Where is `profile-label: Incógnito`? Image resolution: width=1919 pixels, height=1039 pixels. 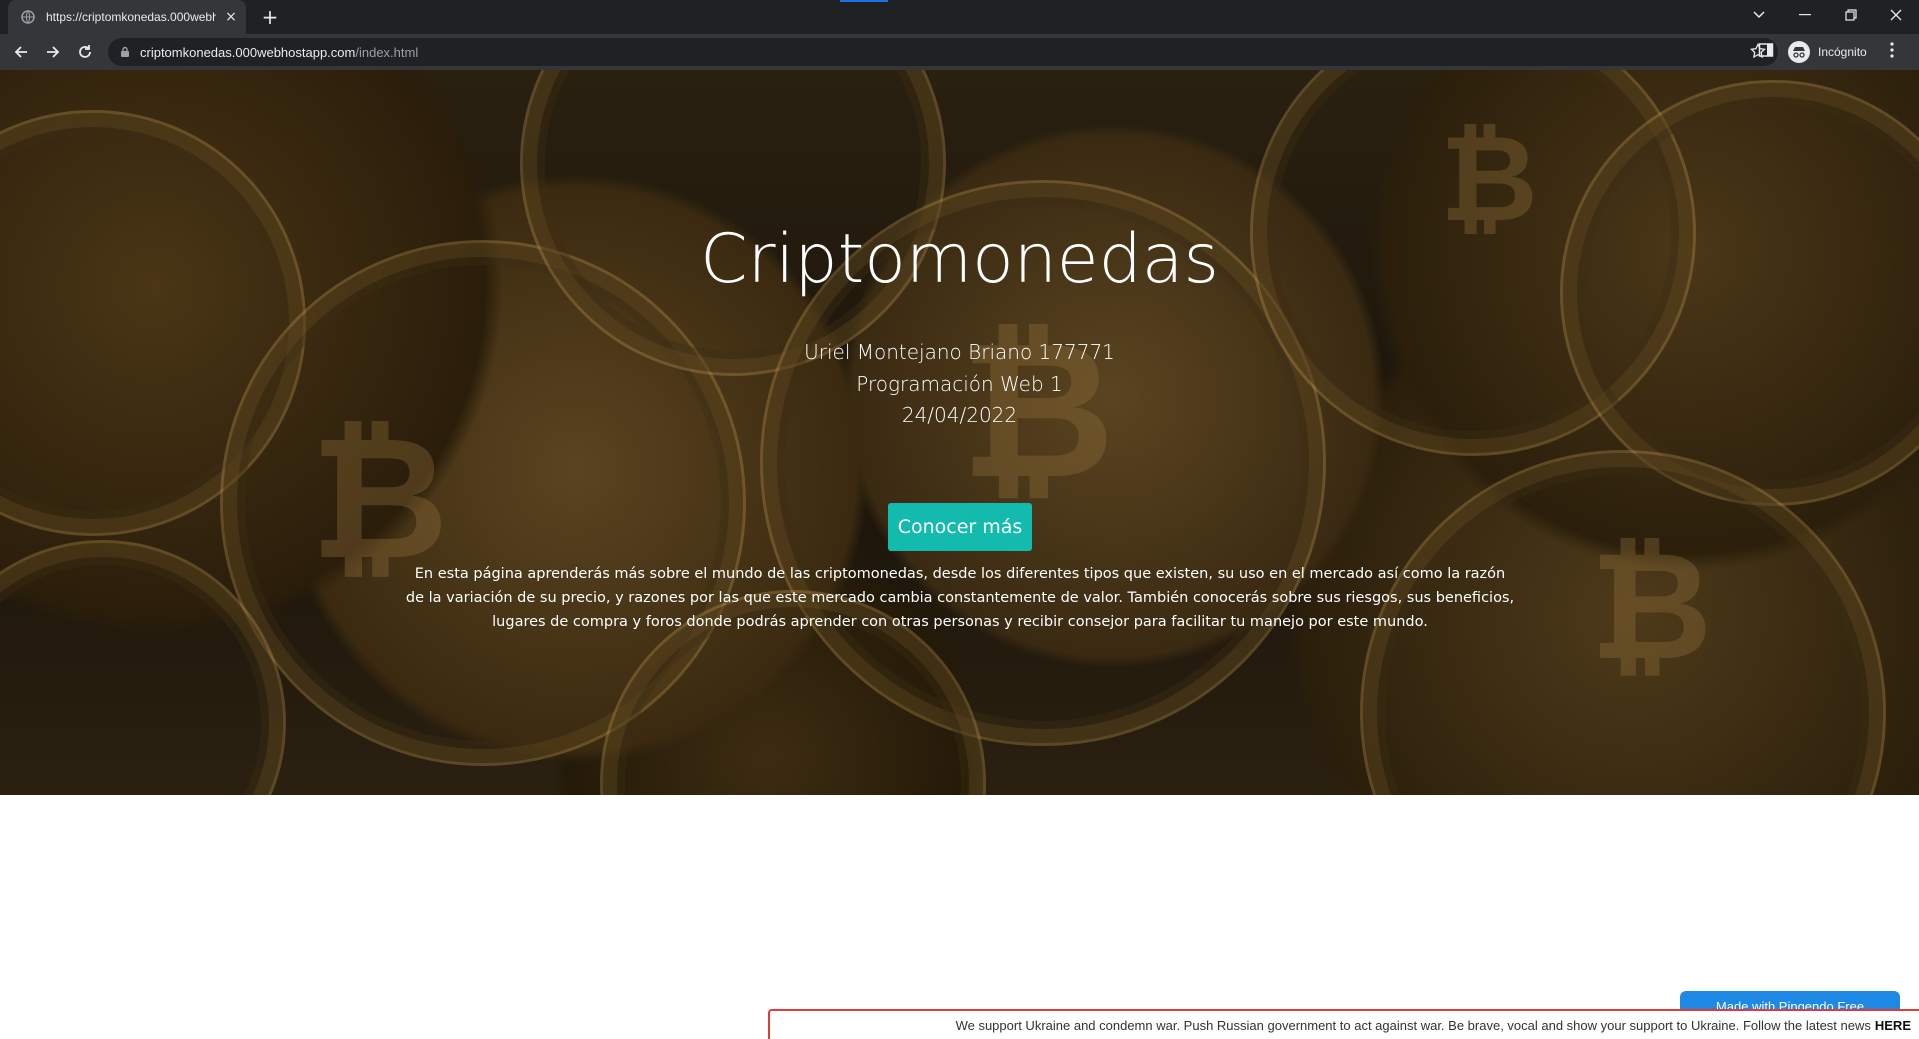
profile-label: Incógnito is located at coordinates (1842, 52).